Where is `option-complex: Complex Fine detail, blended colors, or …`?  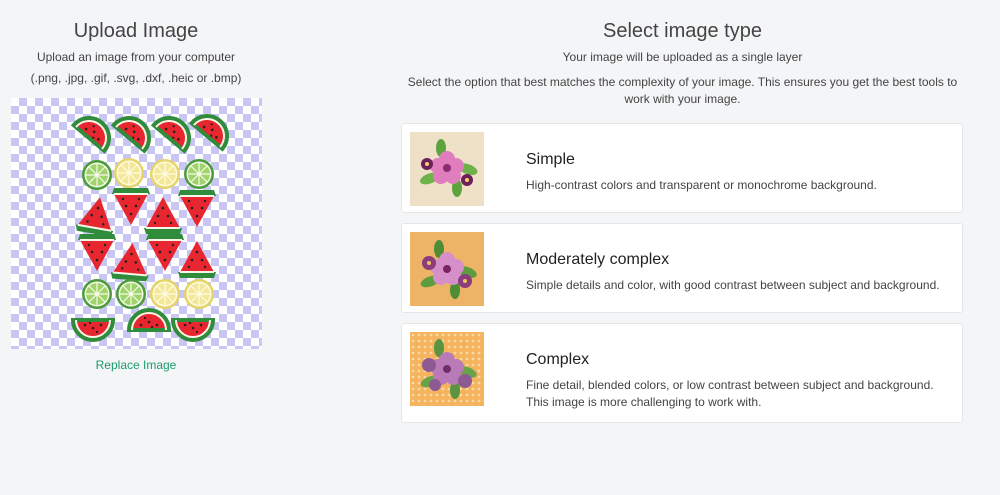 option-complex: Complex Fine detail, blended colors, or … is located at coordinates (682, 373).